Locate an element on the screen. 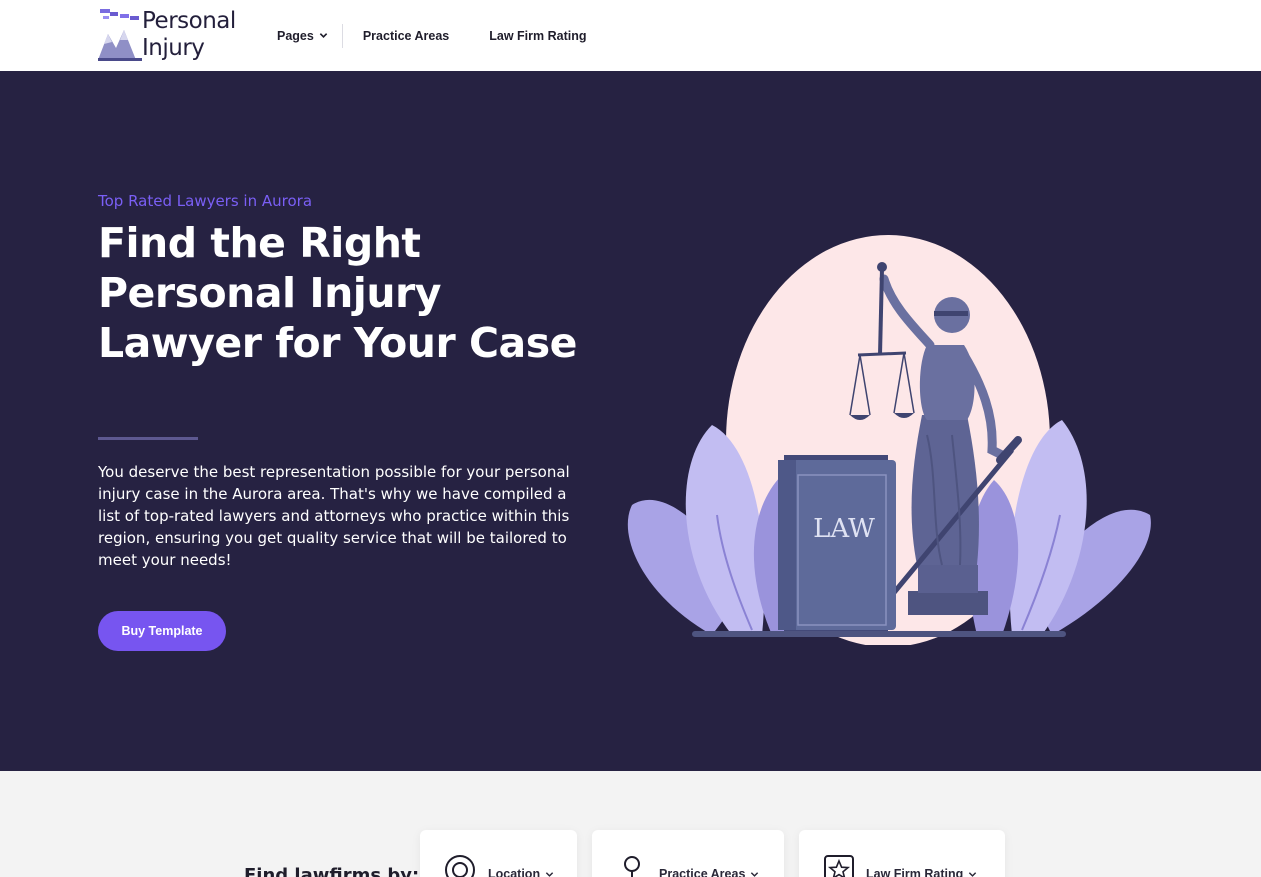 The height and width of the screenshot is (877, 1261). law-book-icon: LAW is located at coordinates (837, 545).